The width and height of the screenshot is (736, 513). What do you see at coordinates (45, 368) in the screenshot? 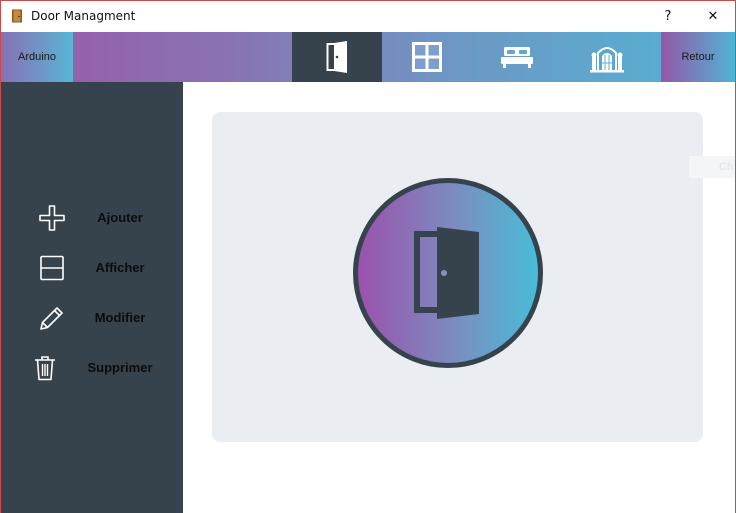
I see `trash-icon` at bounding box center [45, 368].